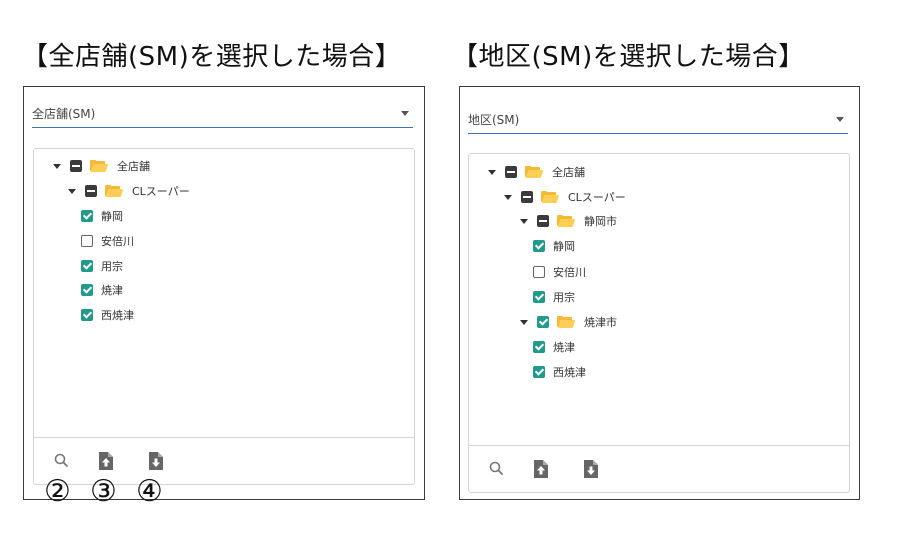  I want to click on store-type-select: 全店舗(SM), so click(222, 114).